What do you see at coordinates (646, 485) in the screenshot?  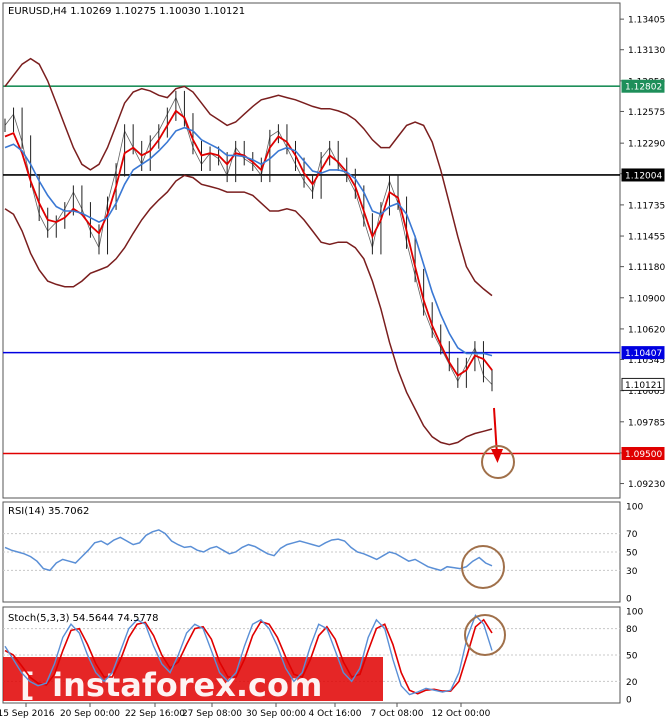 I see `price-y-tick-label: 1.09230` at bounding box center [646, 485].